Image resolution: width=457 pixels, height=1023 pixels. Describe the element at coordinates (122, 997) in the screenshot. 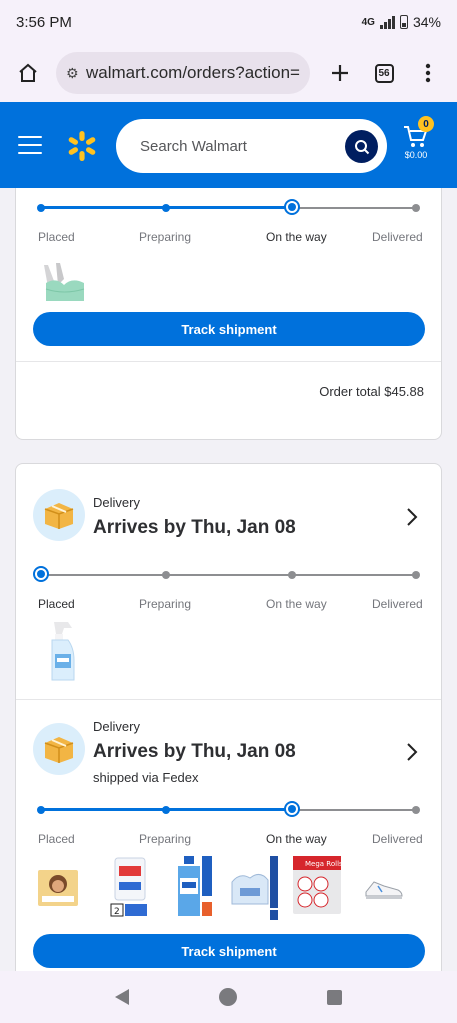

I see `back-icon` at that location.